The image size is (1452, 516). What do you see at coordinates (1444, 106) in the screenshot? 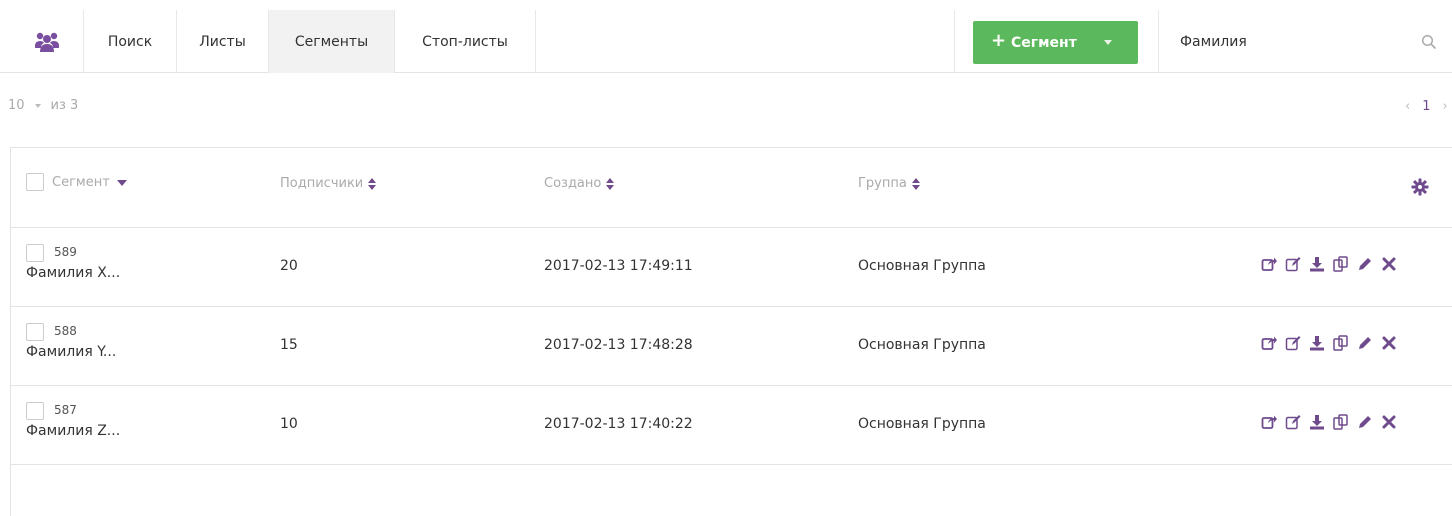
I see `next-page-icon: ›` at bounding box center [1444, 106].